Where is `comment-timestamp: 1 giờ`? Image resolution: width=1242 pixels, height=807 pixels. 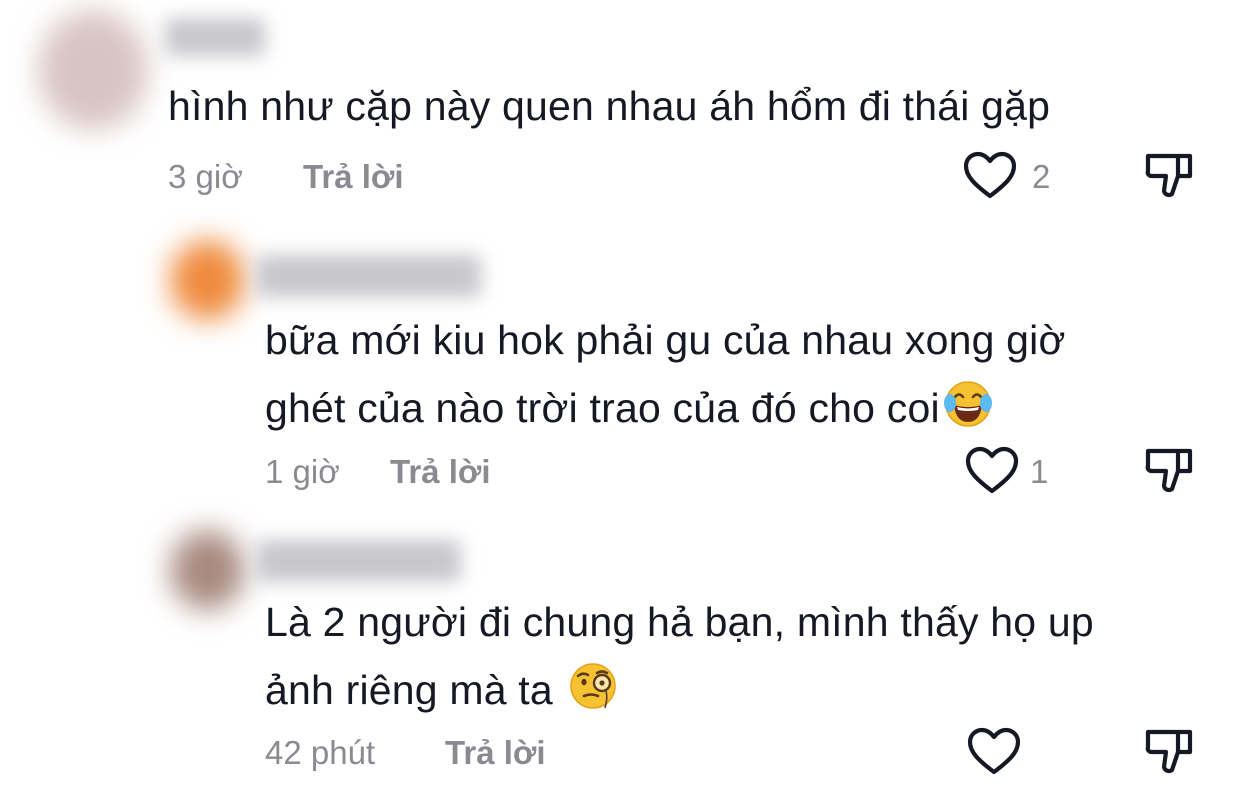
comment-timestamp: 1 giờ is located at coordinates (302, 471).